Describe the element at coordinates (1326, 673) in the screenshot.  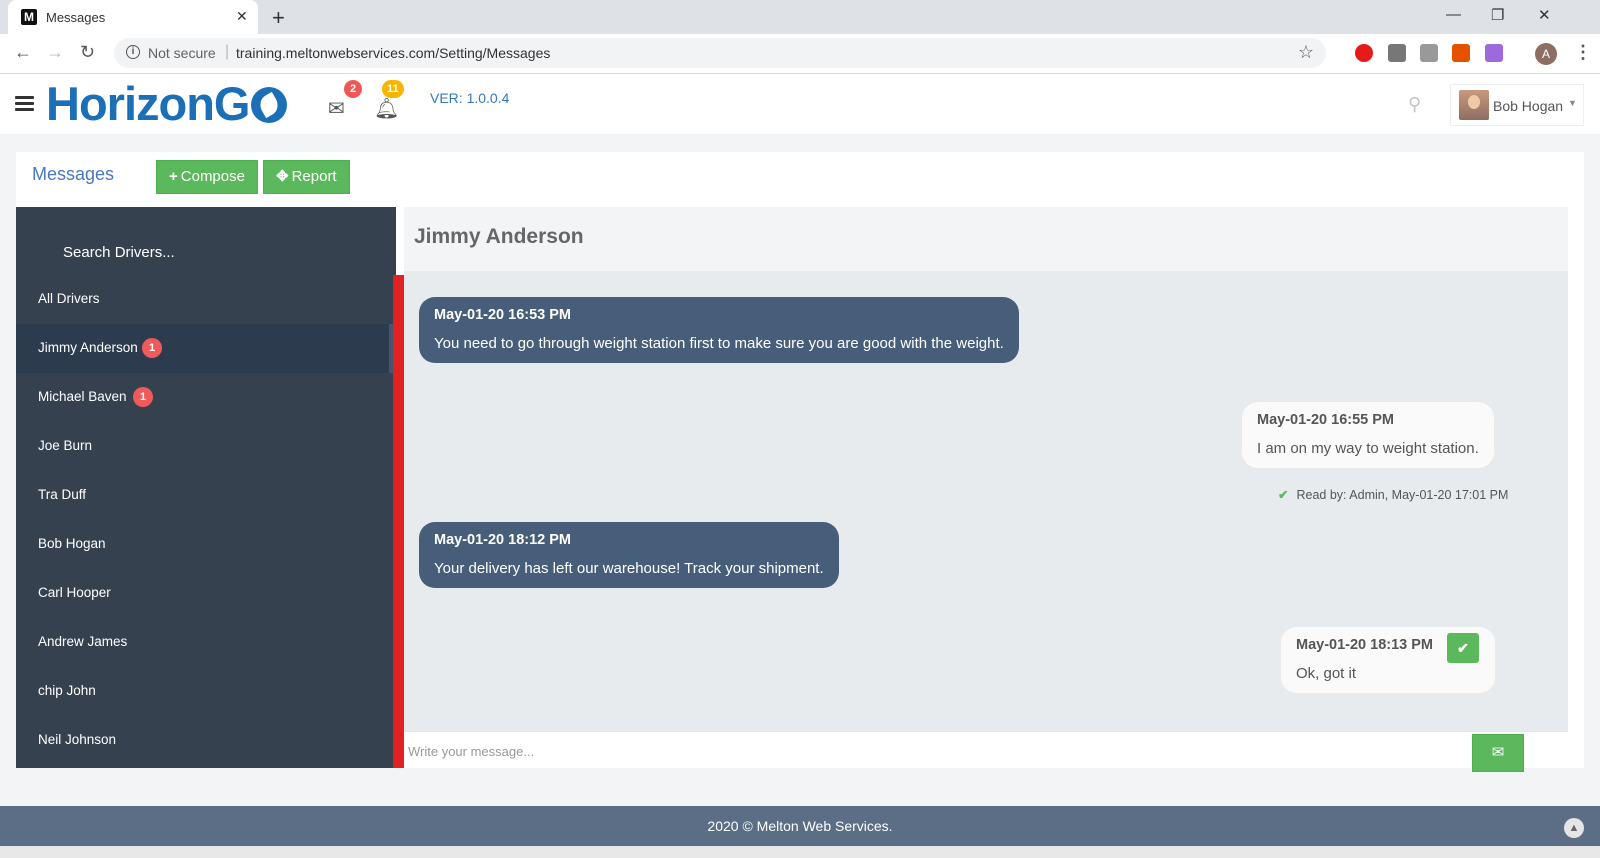
I see `message-text: Ok, got it` at that location.